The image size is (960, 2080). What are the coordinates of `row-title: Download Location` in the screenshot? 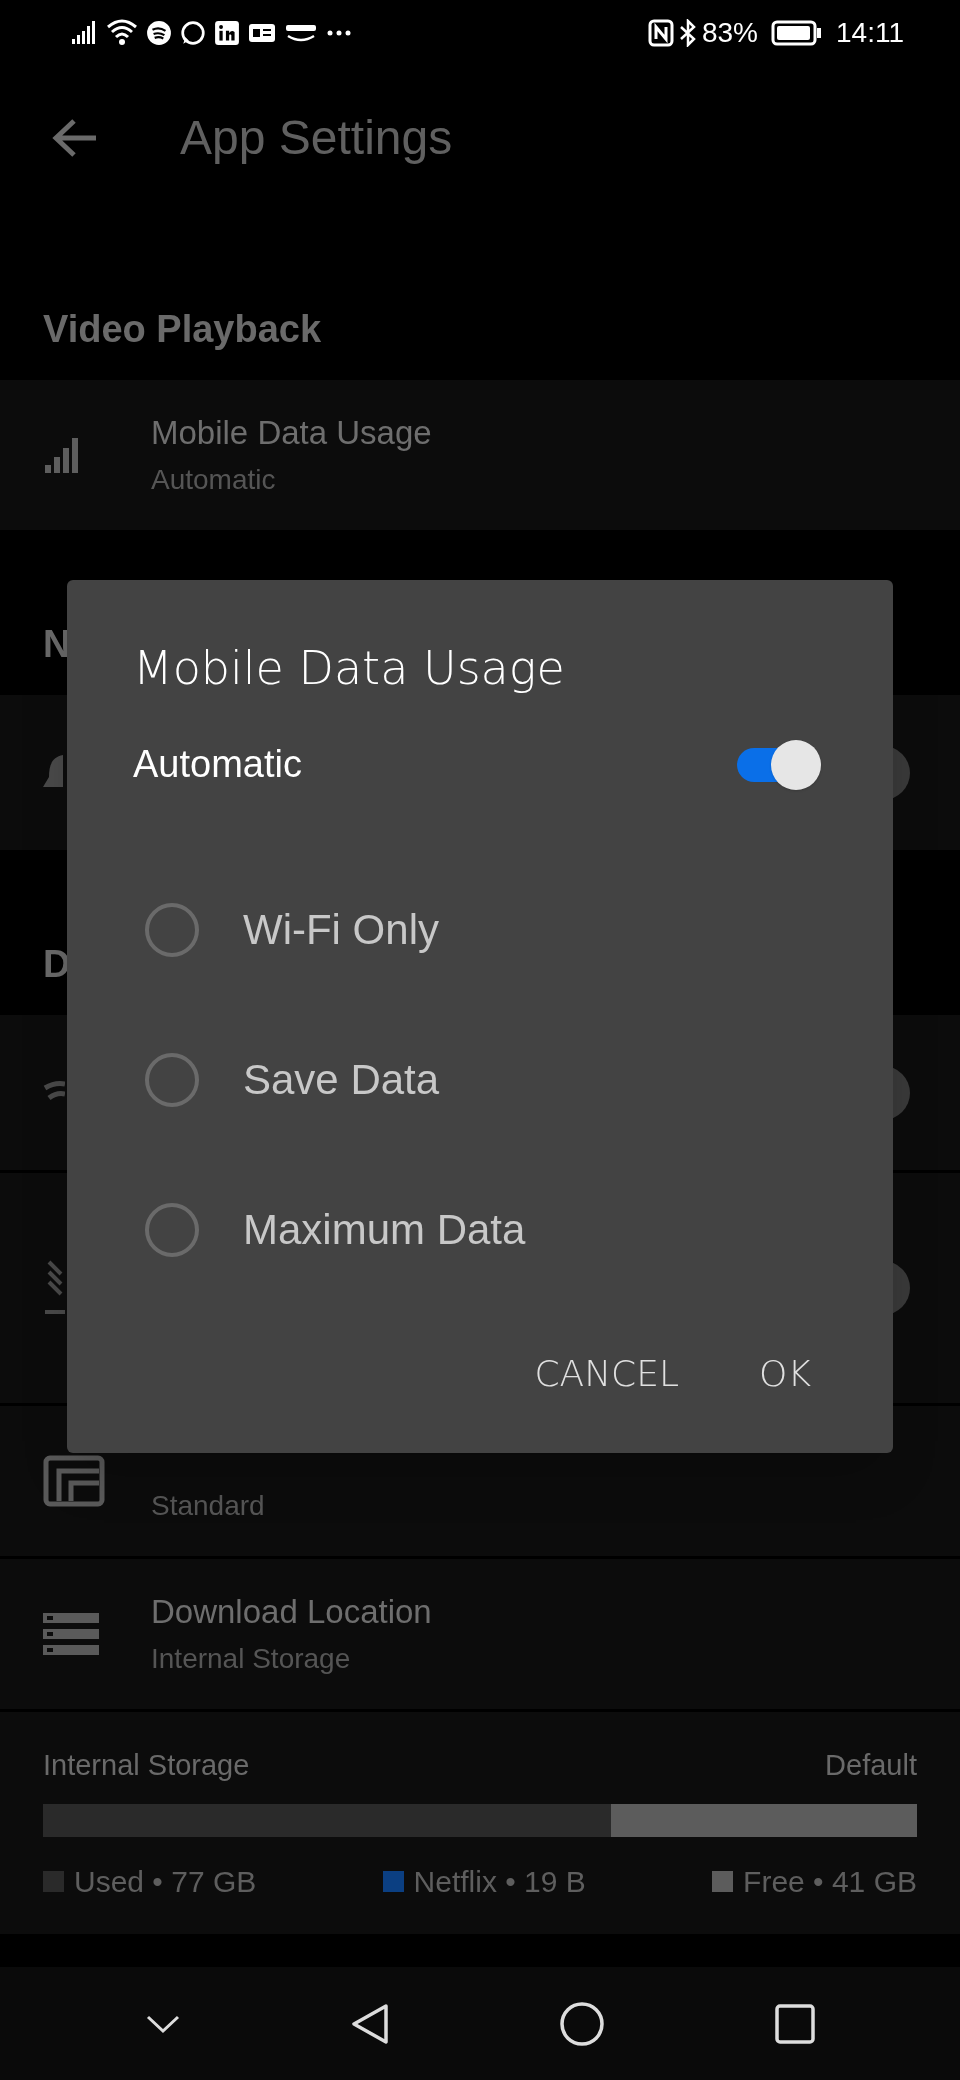 It's located at (291, 1612).